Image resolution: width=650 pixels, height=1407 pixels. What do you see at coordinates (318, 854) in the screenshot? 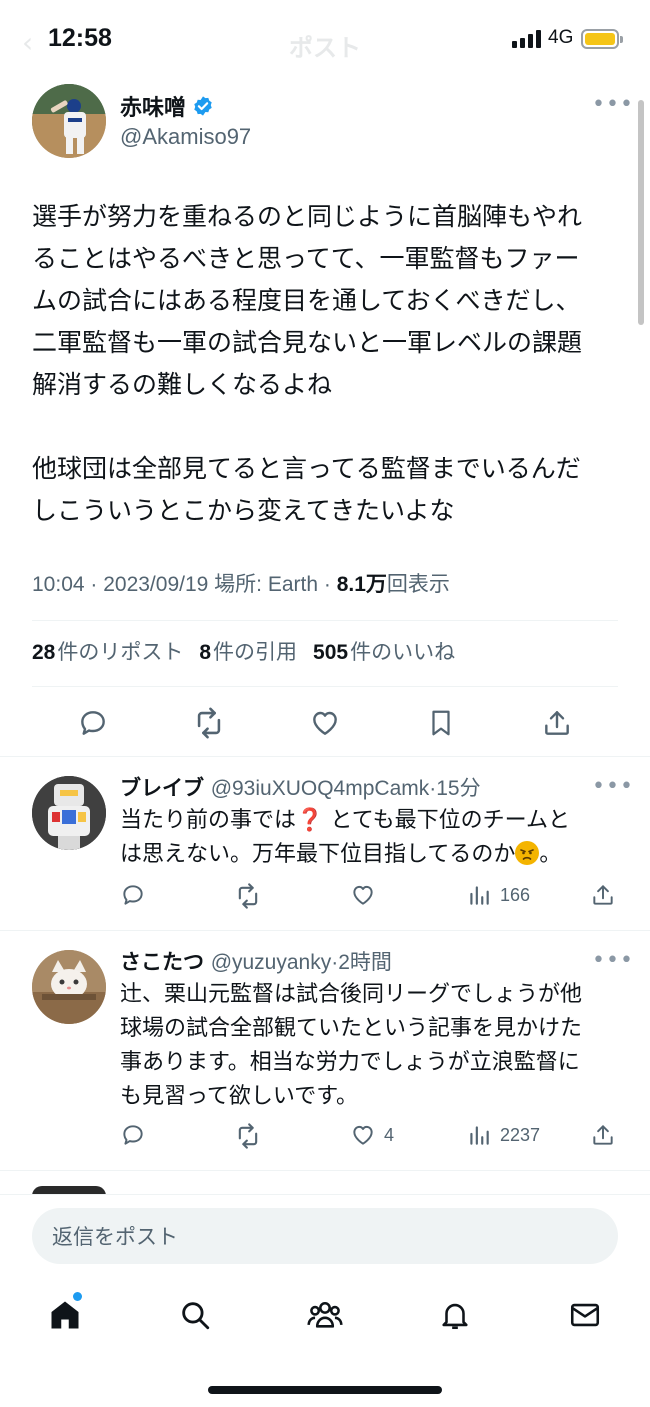
I see `reply-line-text: は思えない。万年最下位目指してるのか` at bounding box center [318, 854].